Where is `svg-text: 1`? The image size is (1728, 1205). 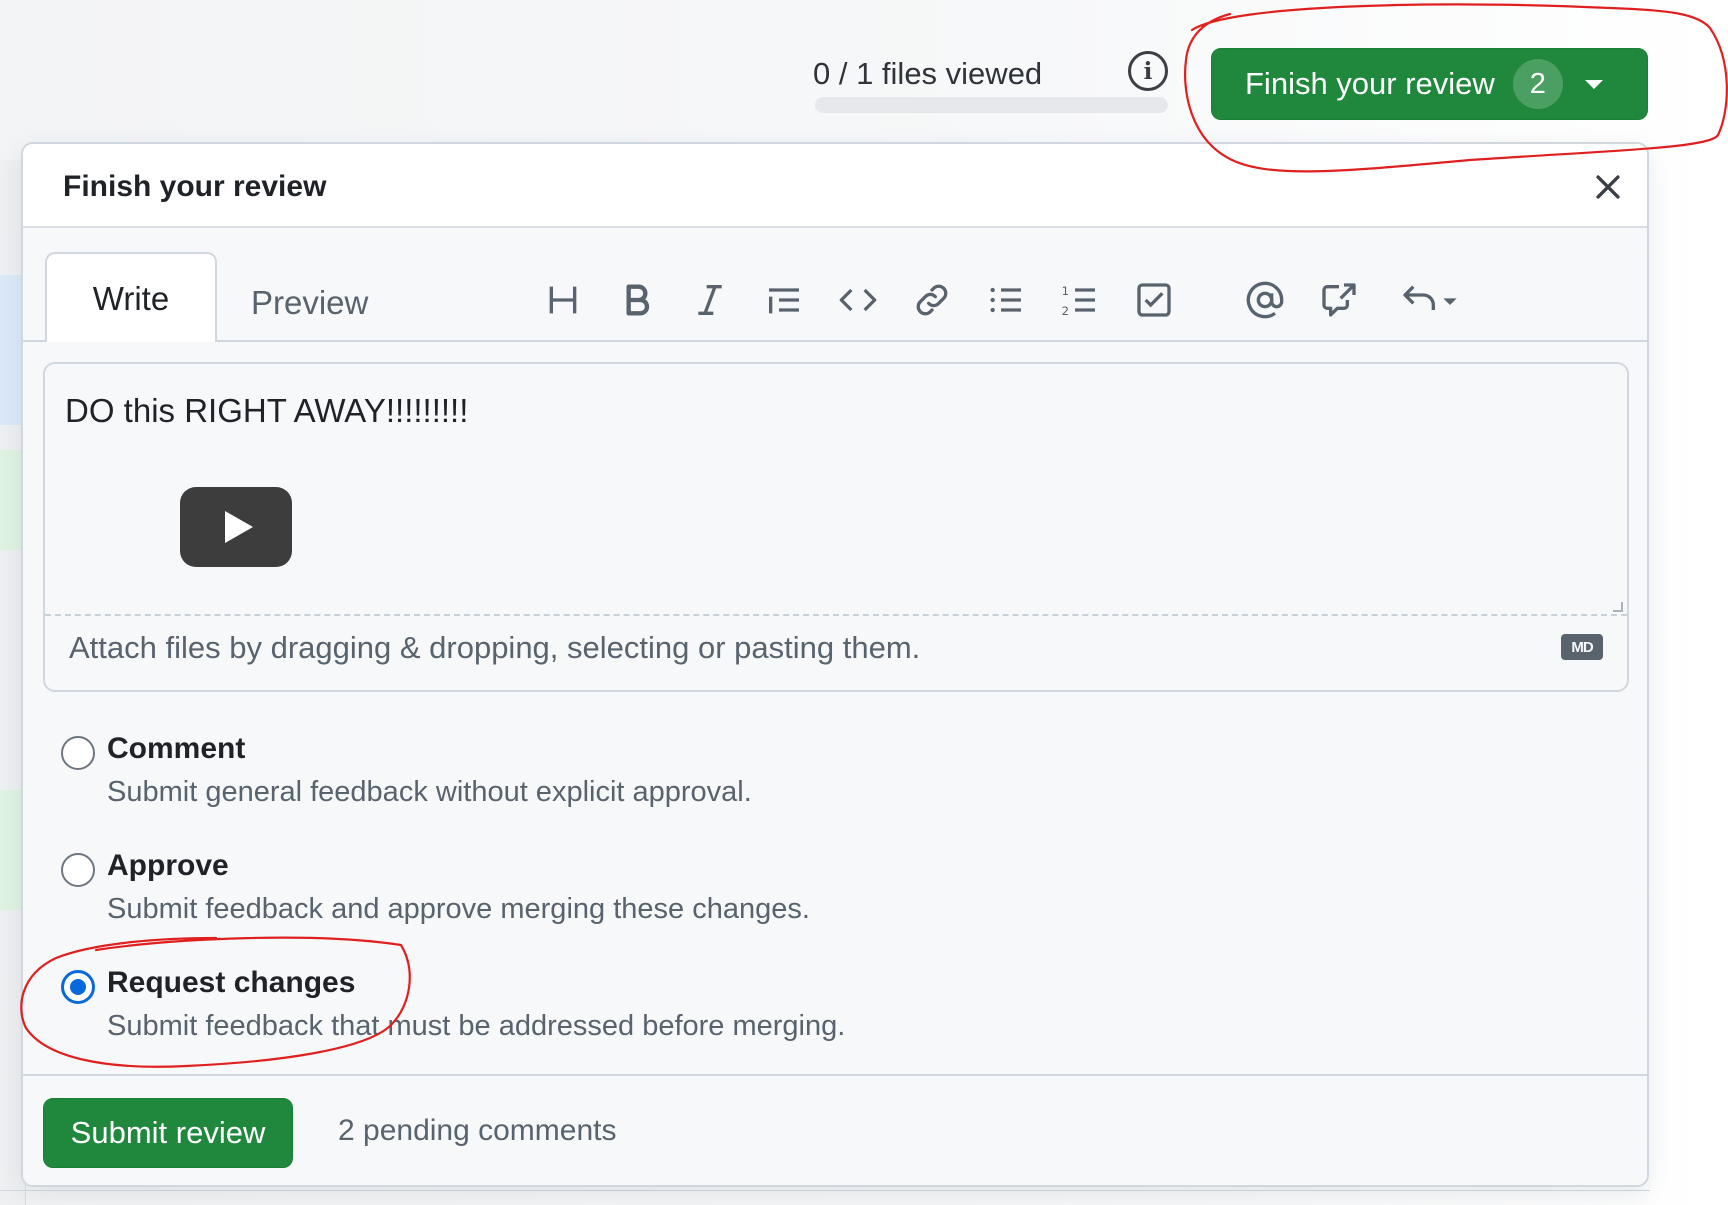 svg-text: 1 is located at coordinates (1065, 291).